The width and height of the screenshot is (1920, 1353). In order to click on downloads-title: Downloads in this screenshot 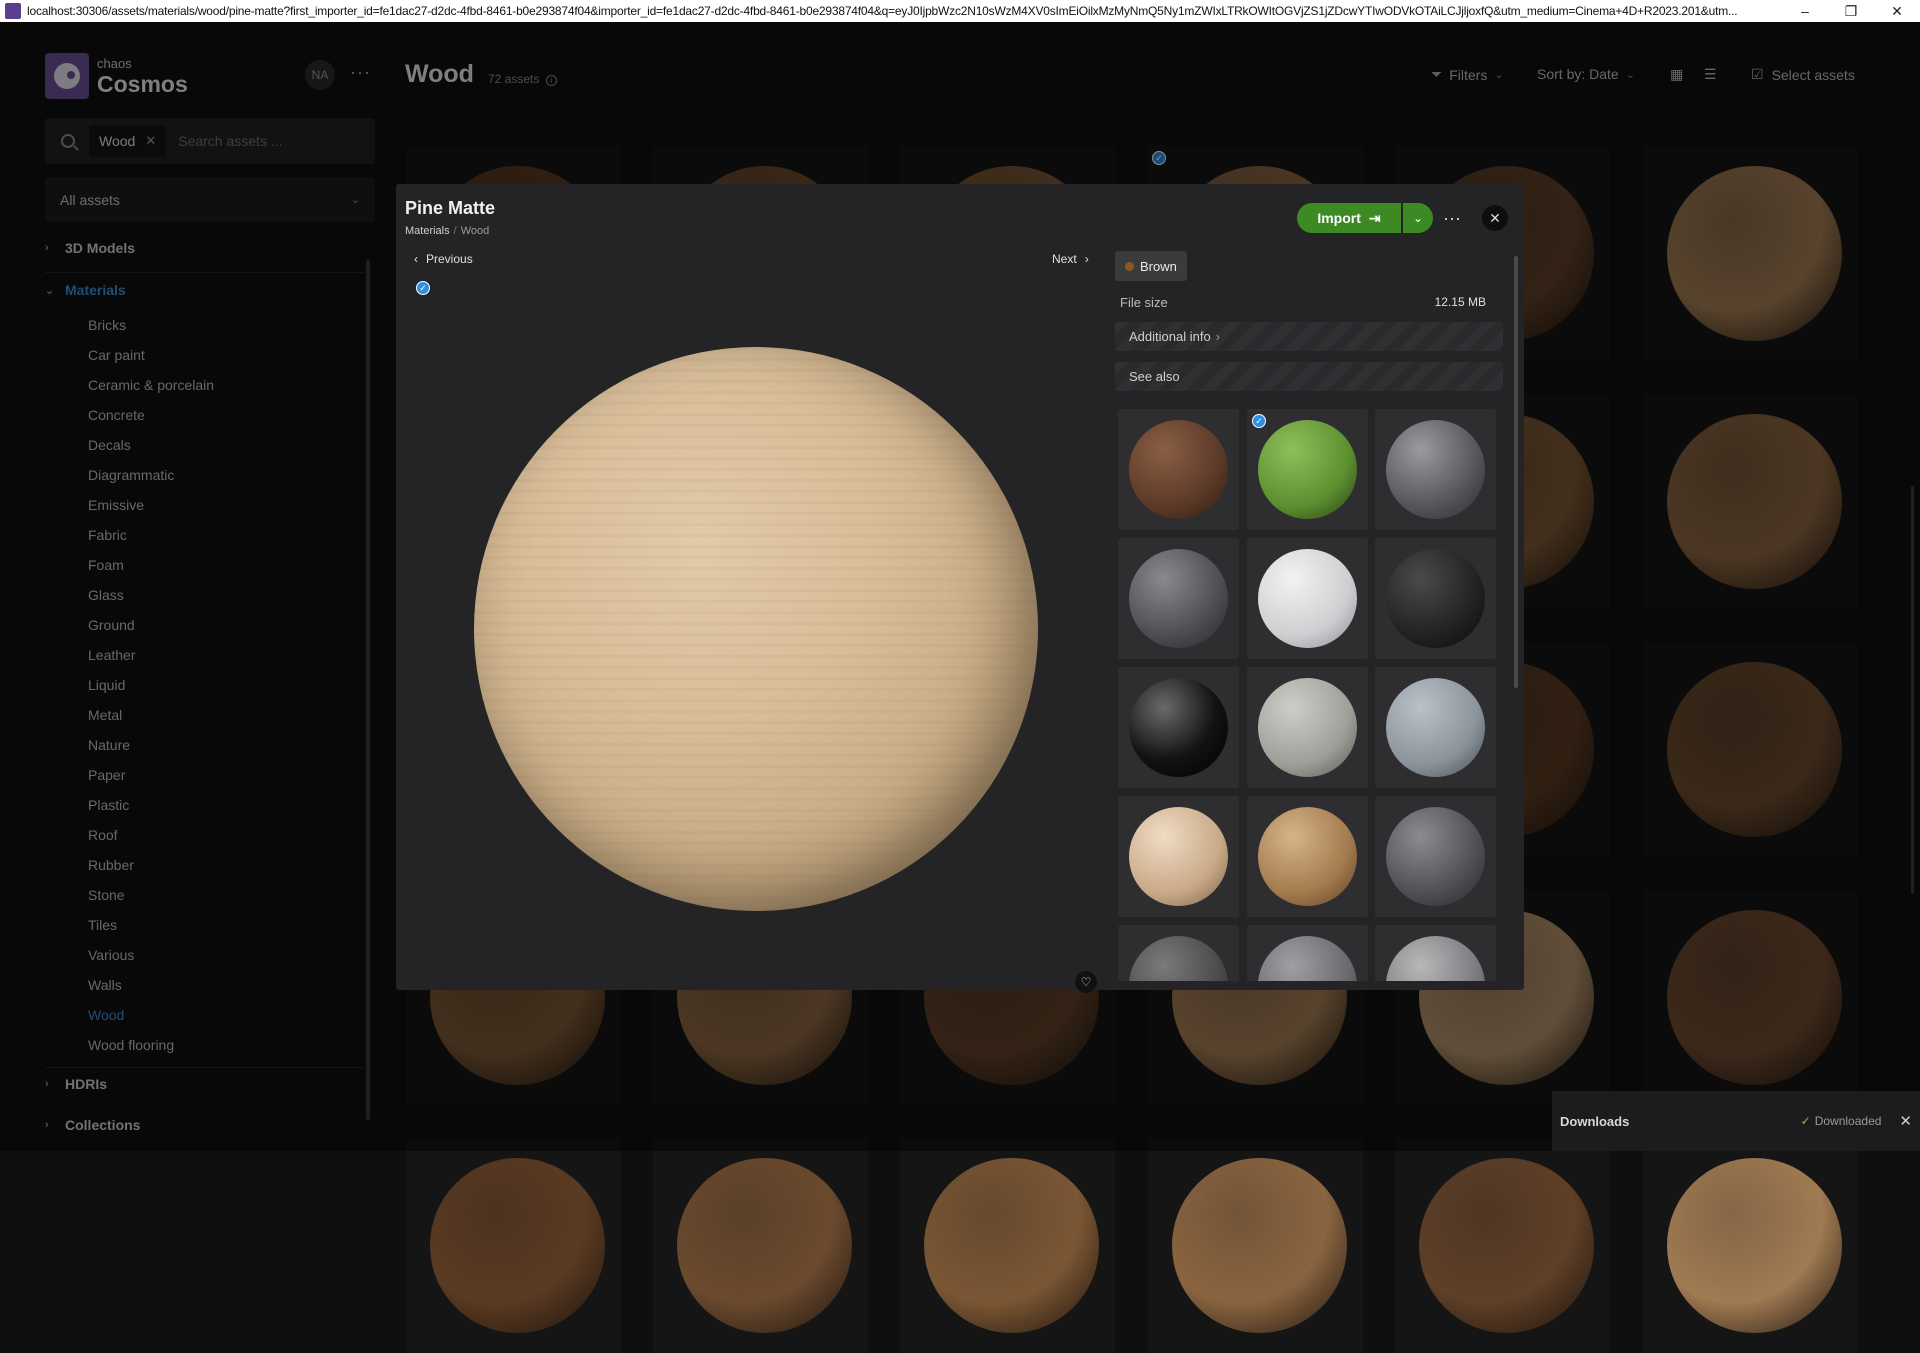, I will do `click(1595, 1121)`.